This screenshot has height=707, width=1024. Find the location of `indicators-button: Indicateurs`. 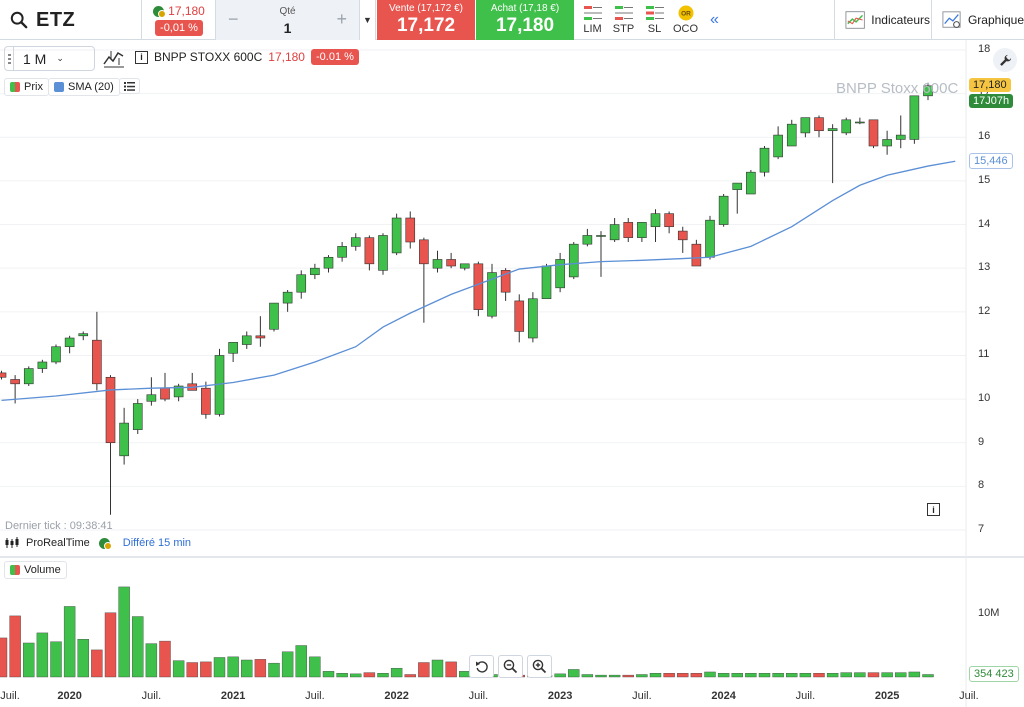

indicators-button: Indicateurs is located at coordinates (882, 20).